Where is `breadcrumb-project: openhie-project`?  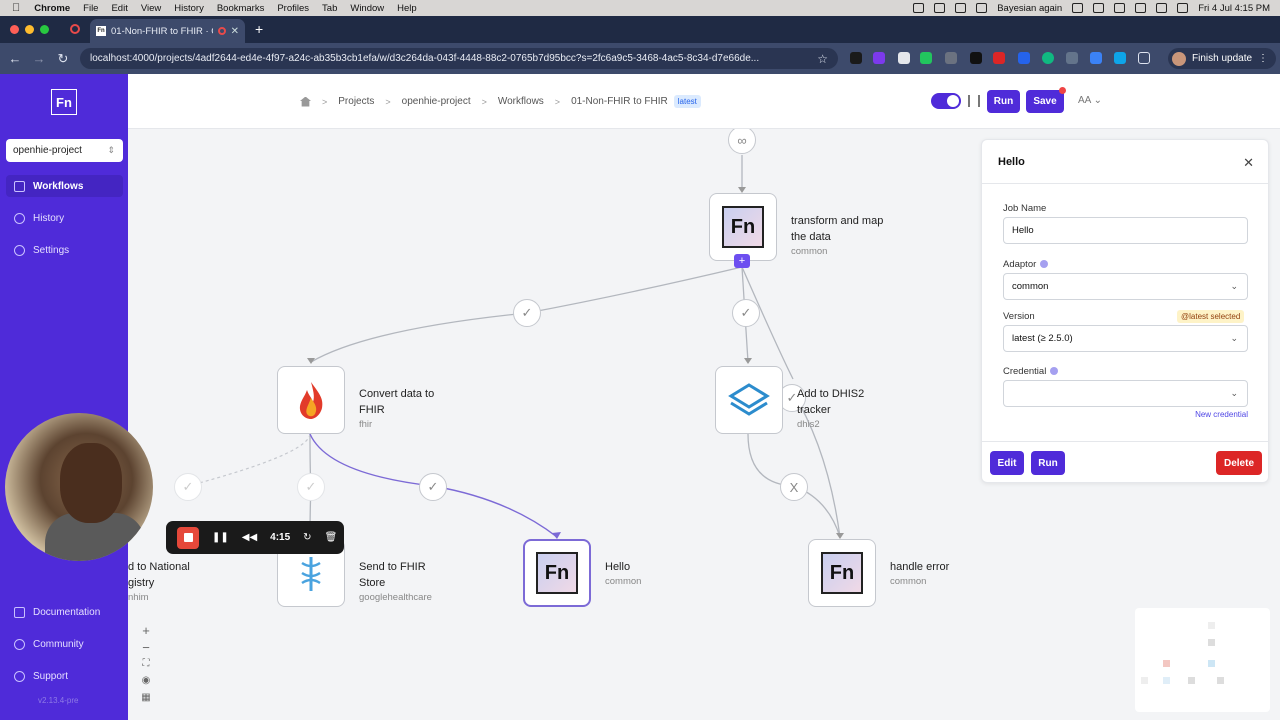 breadcrumb-project: openhie-project is located at coordinates (436, 101).